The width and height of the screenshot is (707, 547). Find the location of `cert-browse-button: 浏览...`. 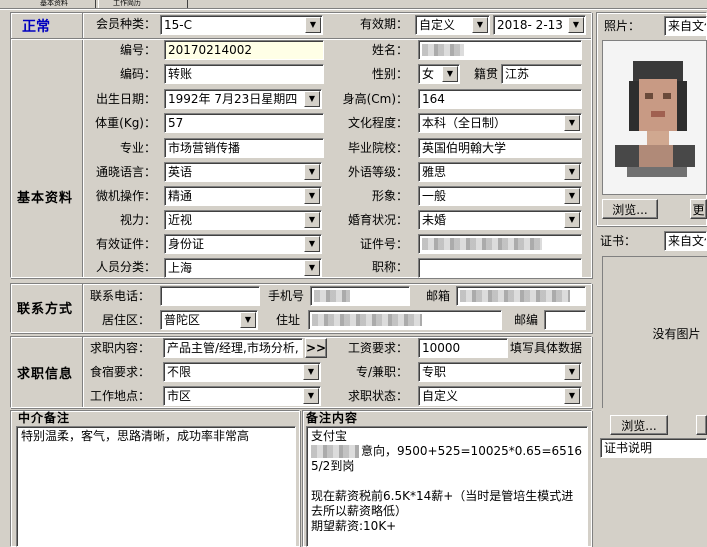

cert-browse-button: 浏览... is located at coordinates (639, 425).